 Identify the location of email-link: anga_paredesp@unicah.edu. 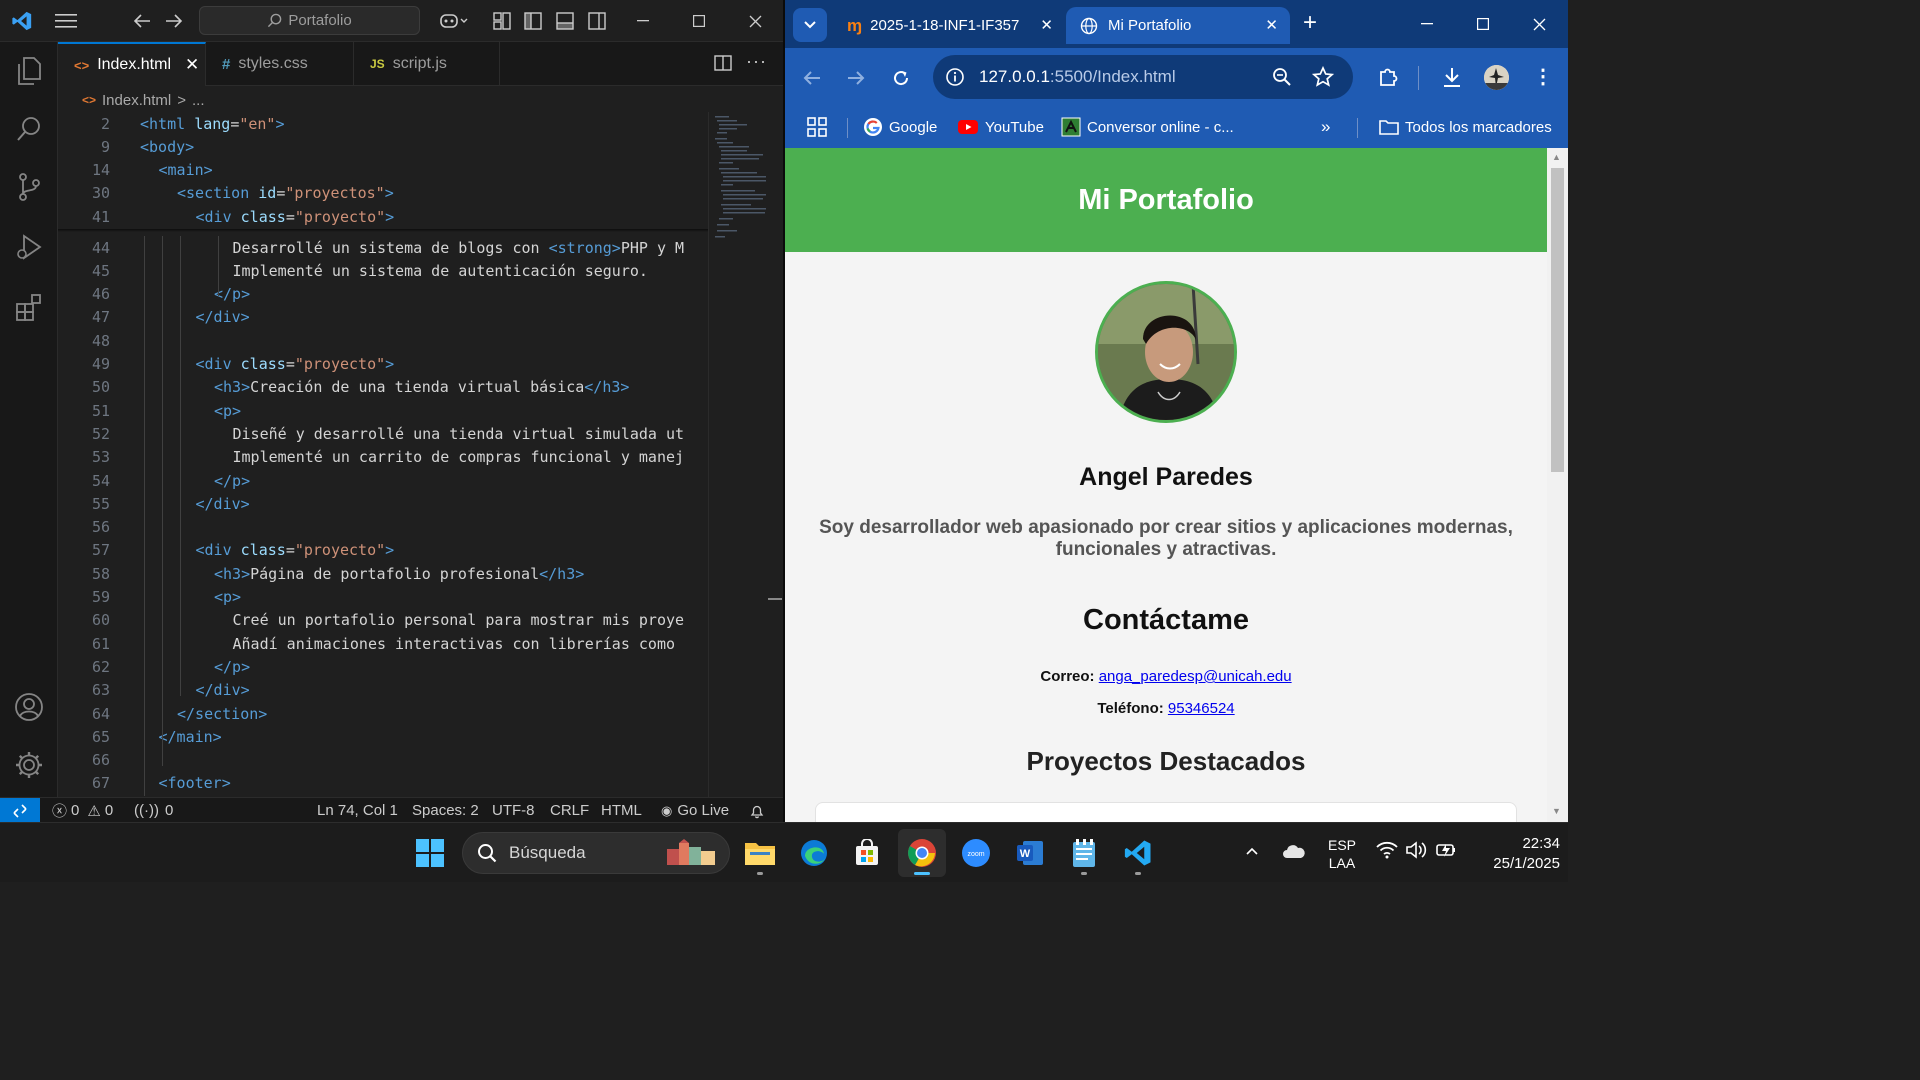
(1195, 676).